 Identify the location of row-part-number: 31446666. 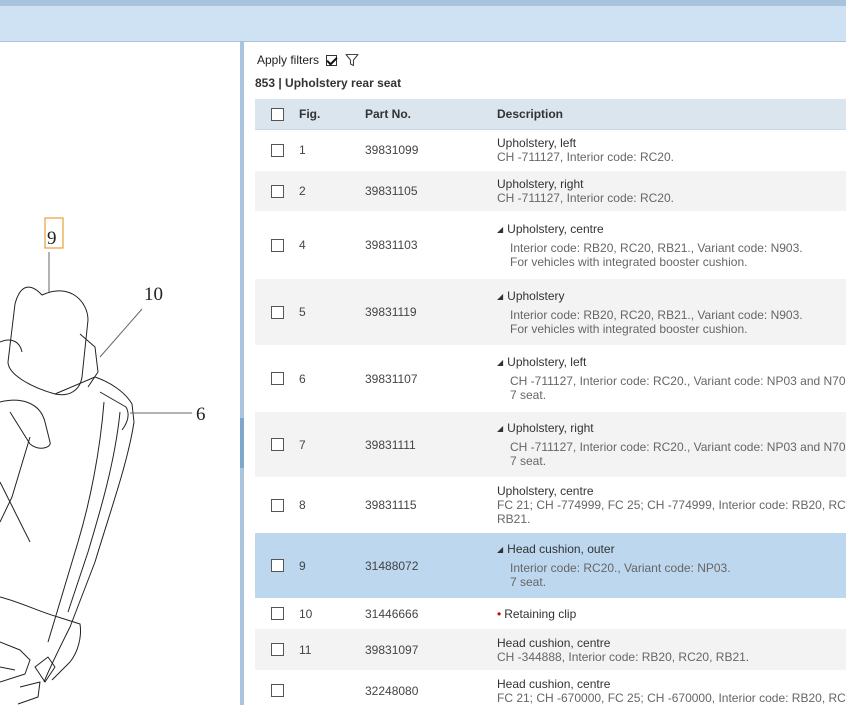
(431, 614).